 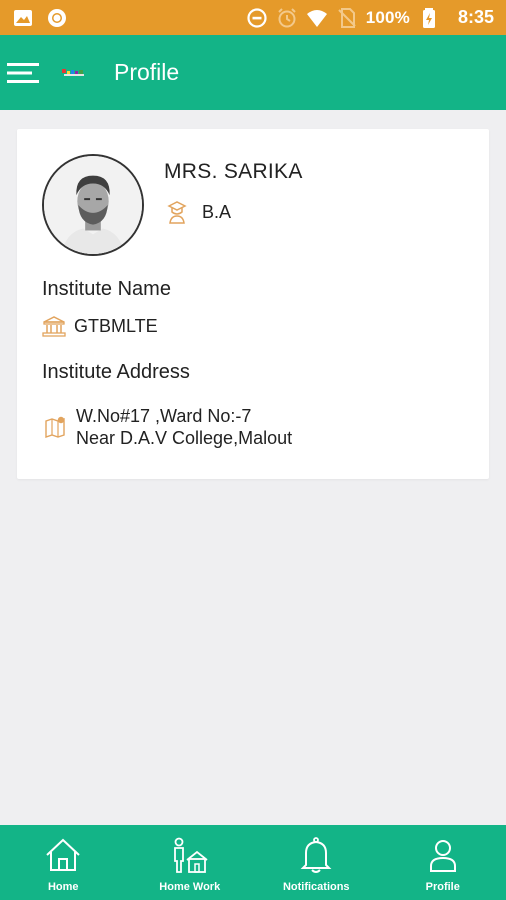 What do you see at coordinates (40, 18) in the screenshot?
I see `status-left` at bounding box center [40, 18].